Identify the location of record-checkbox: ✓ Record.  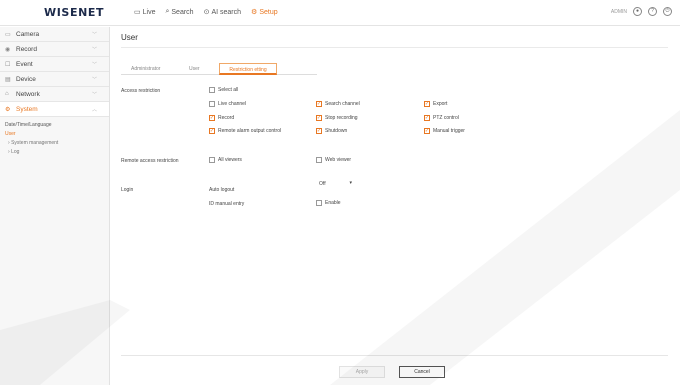
(221, 118).